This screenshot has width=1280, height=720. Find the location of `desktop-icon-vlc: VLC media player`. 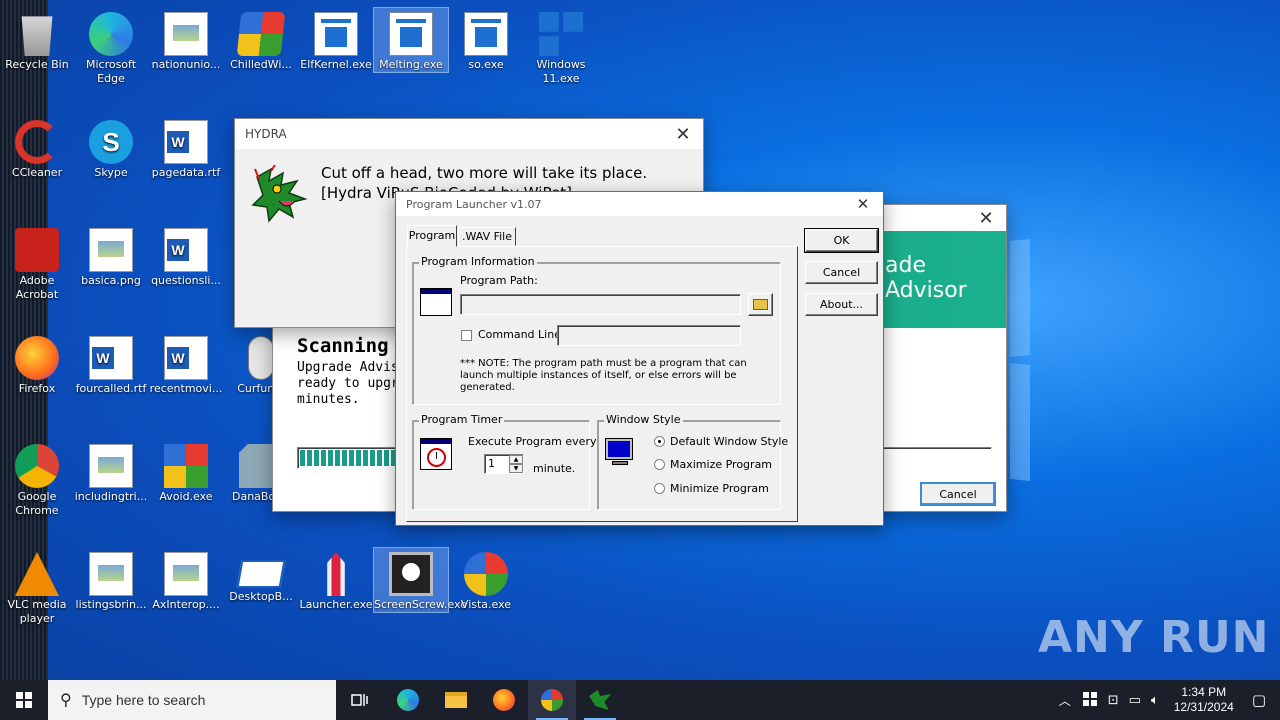

desktop-icon-vlc: VLC media player is located at coordinates (37, 587).